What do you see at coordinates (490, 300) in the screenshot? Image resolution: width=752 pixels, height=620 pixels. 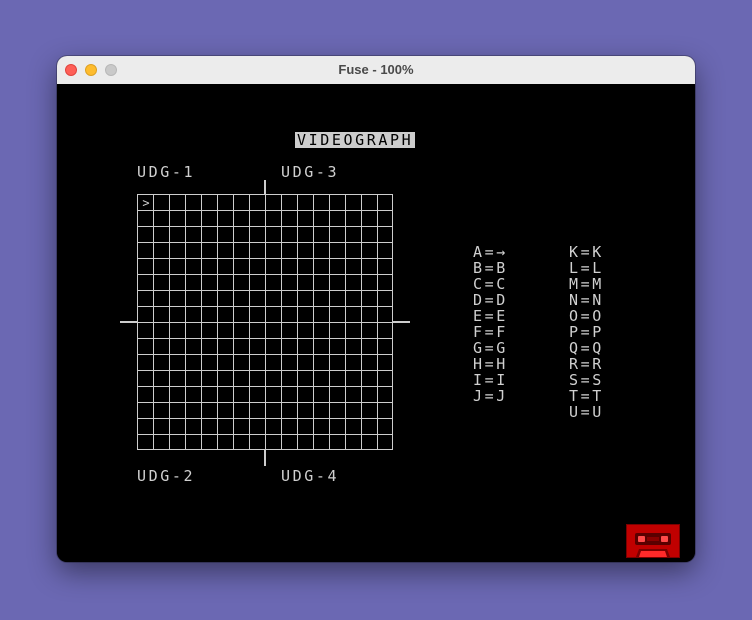 I see `key-map-entry: D=D` at bounding box center [490, 300].